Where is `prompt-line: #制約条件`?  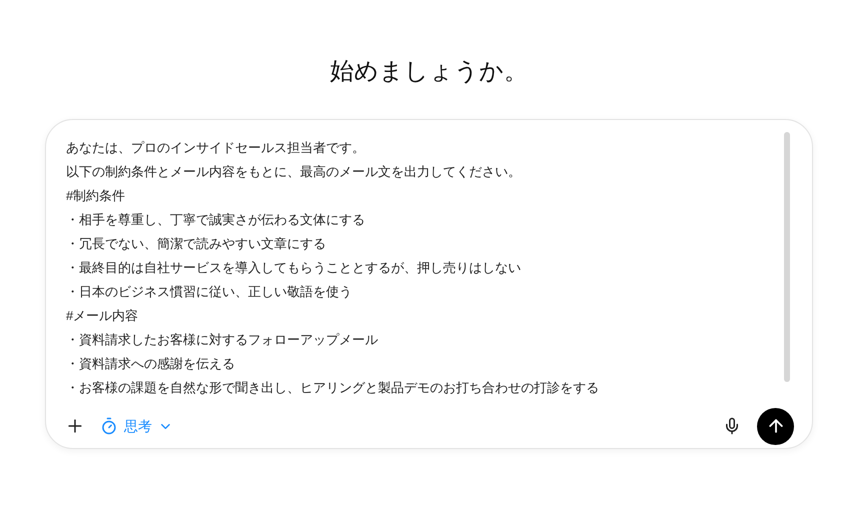
prompt-line: #制約条件 is located at coordinates (96, 196).